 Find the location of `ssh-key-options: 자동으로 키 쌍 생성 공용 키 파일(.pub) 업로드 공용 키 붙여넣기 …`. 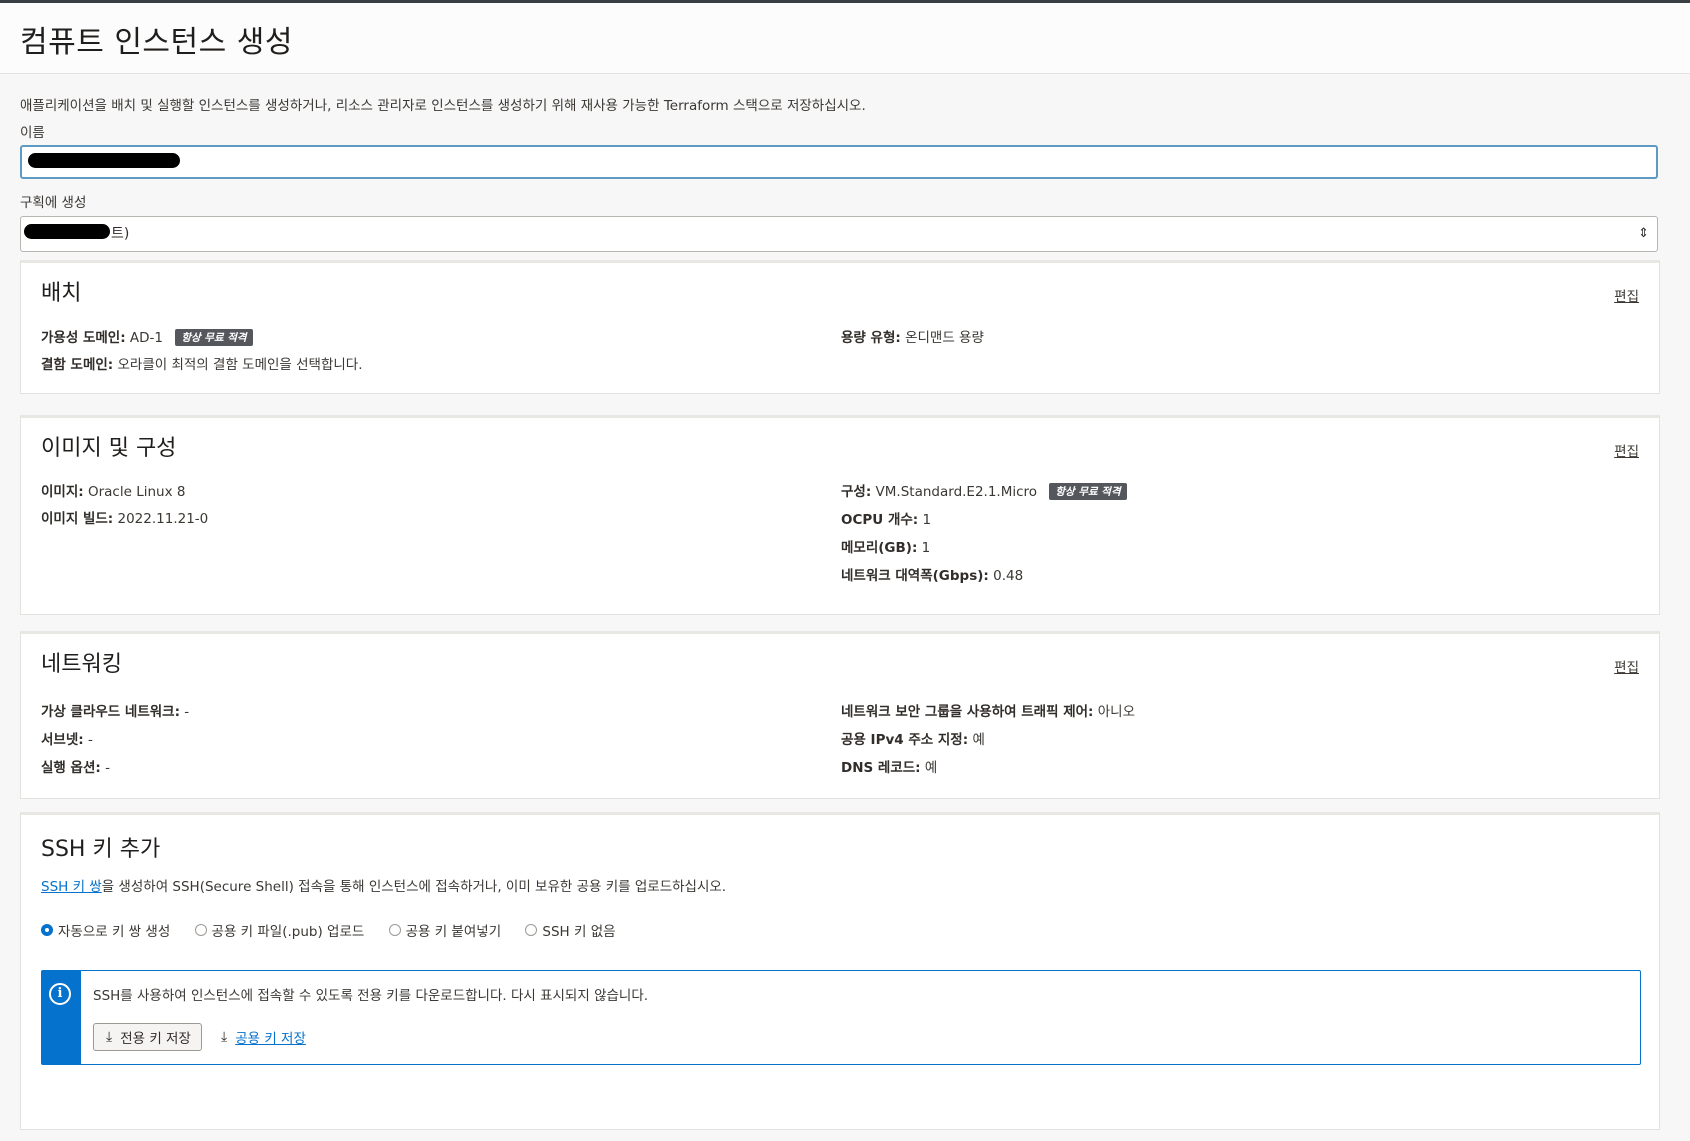

ssh-key-options: 자동으로 키 쌍 생성 공용 키 파일(.pub) 업로드 공용 키 붙여넣기 … is located at coordinates (338, 930).